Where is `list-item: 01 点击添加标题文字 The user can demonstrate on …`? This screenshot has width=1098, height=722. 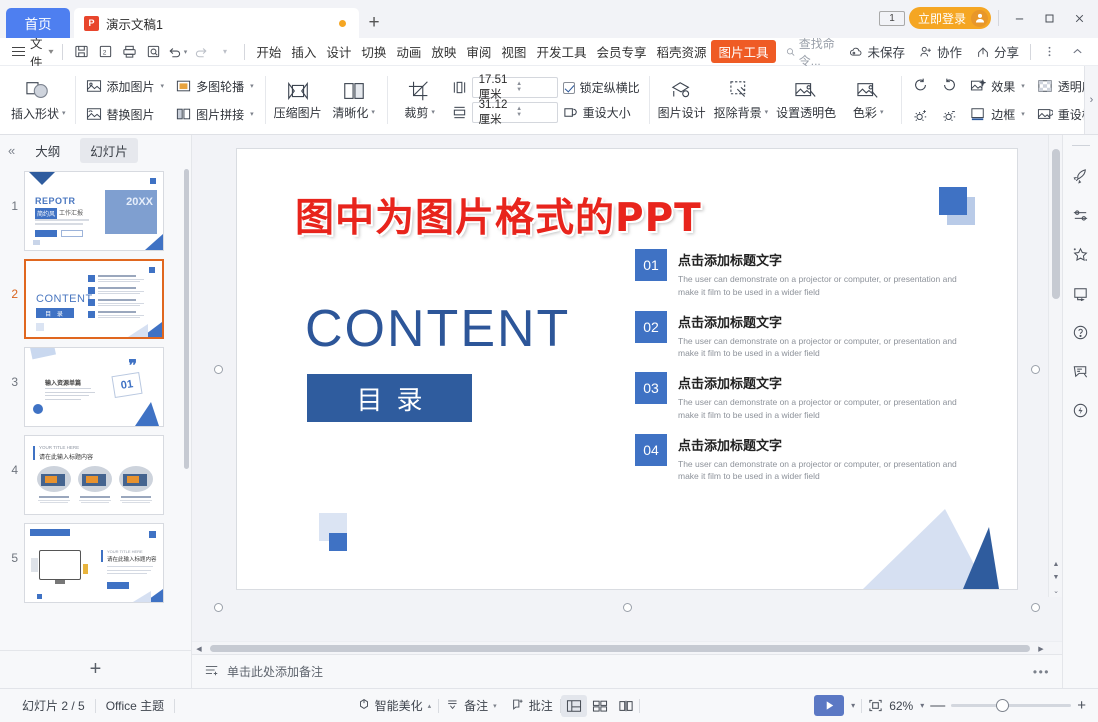 list-item: 01 点击添加标题文字 The user can demonstrate on … is located at coordinates (800, 274).